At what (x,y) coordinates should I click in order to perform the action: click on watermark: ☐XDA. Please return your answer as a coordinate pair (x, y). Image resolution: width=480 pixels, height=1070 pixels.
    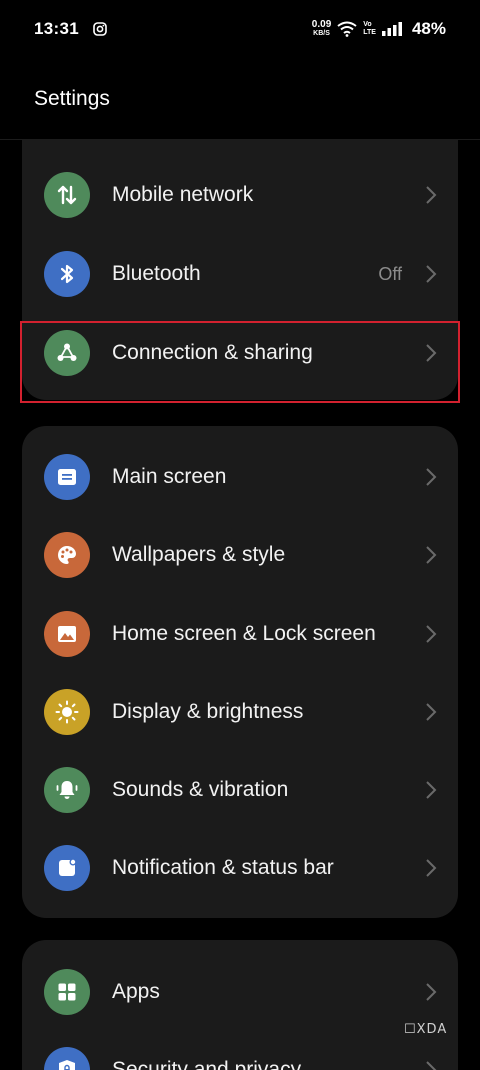
    Looking at the image, I should click on (426, 1029).